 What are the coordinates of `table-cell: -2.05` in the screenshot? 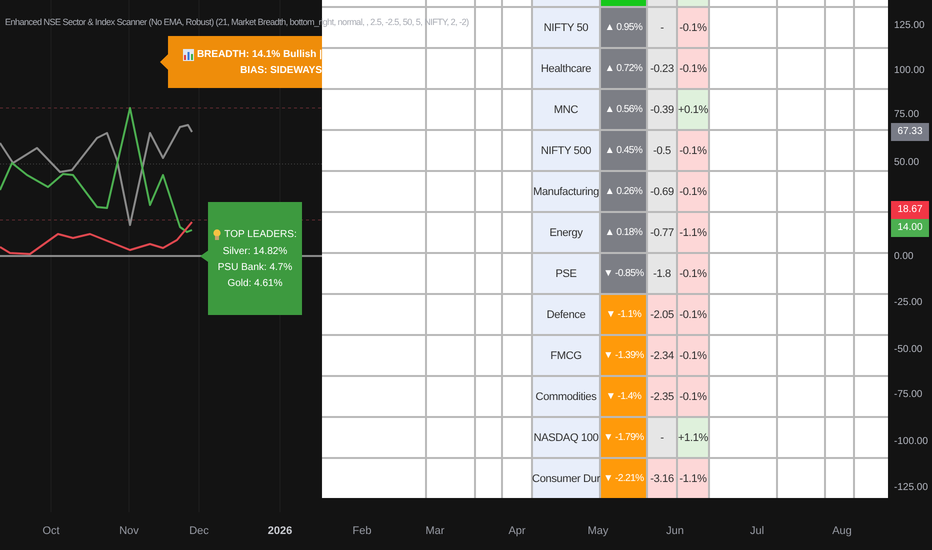 It's located at (662, 314).